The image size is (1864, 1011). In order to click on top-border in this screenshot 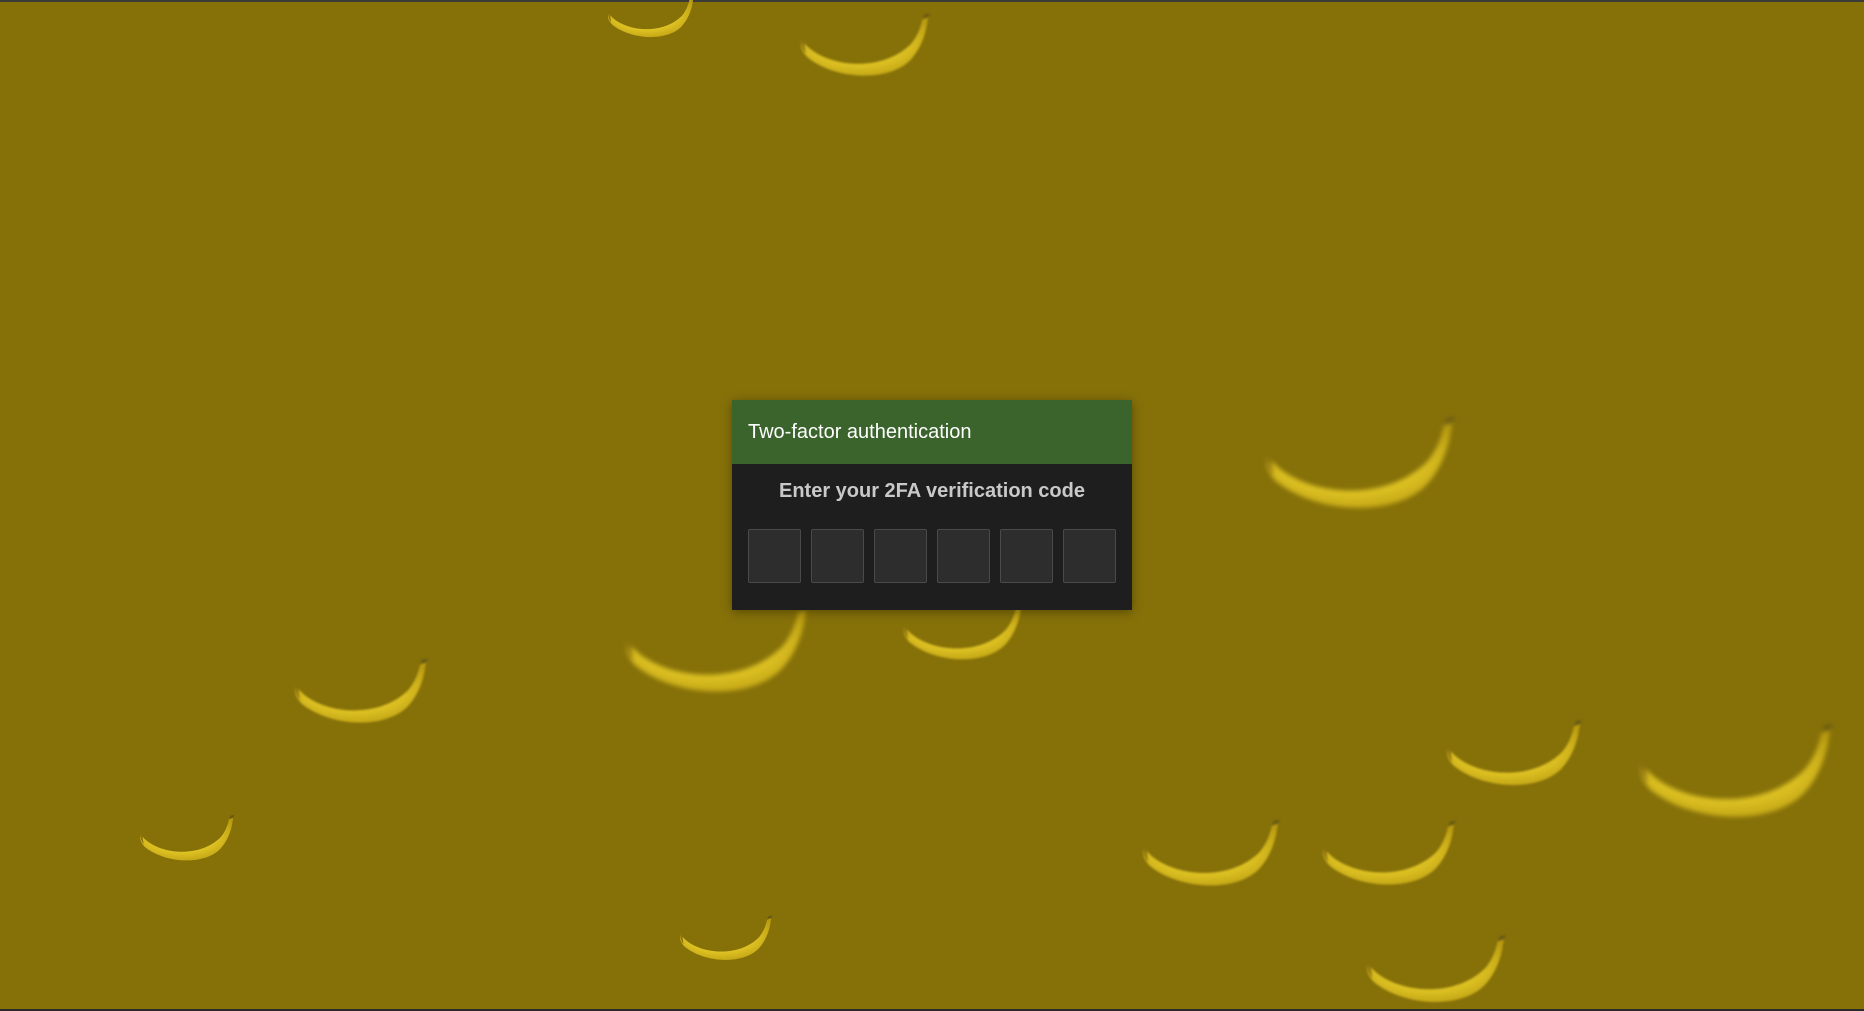, I will do `click(932, 1)`.